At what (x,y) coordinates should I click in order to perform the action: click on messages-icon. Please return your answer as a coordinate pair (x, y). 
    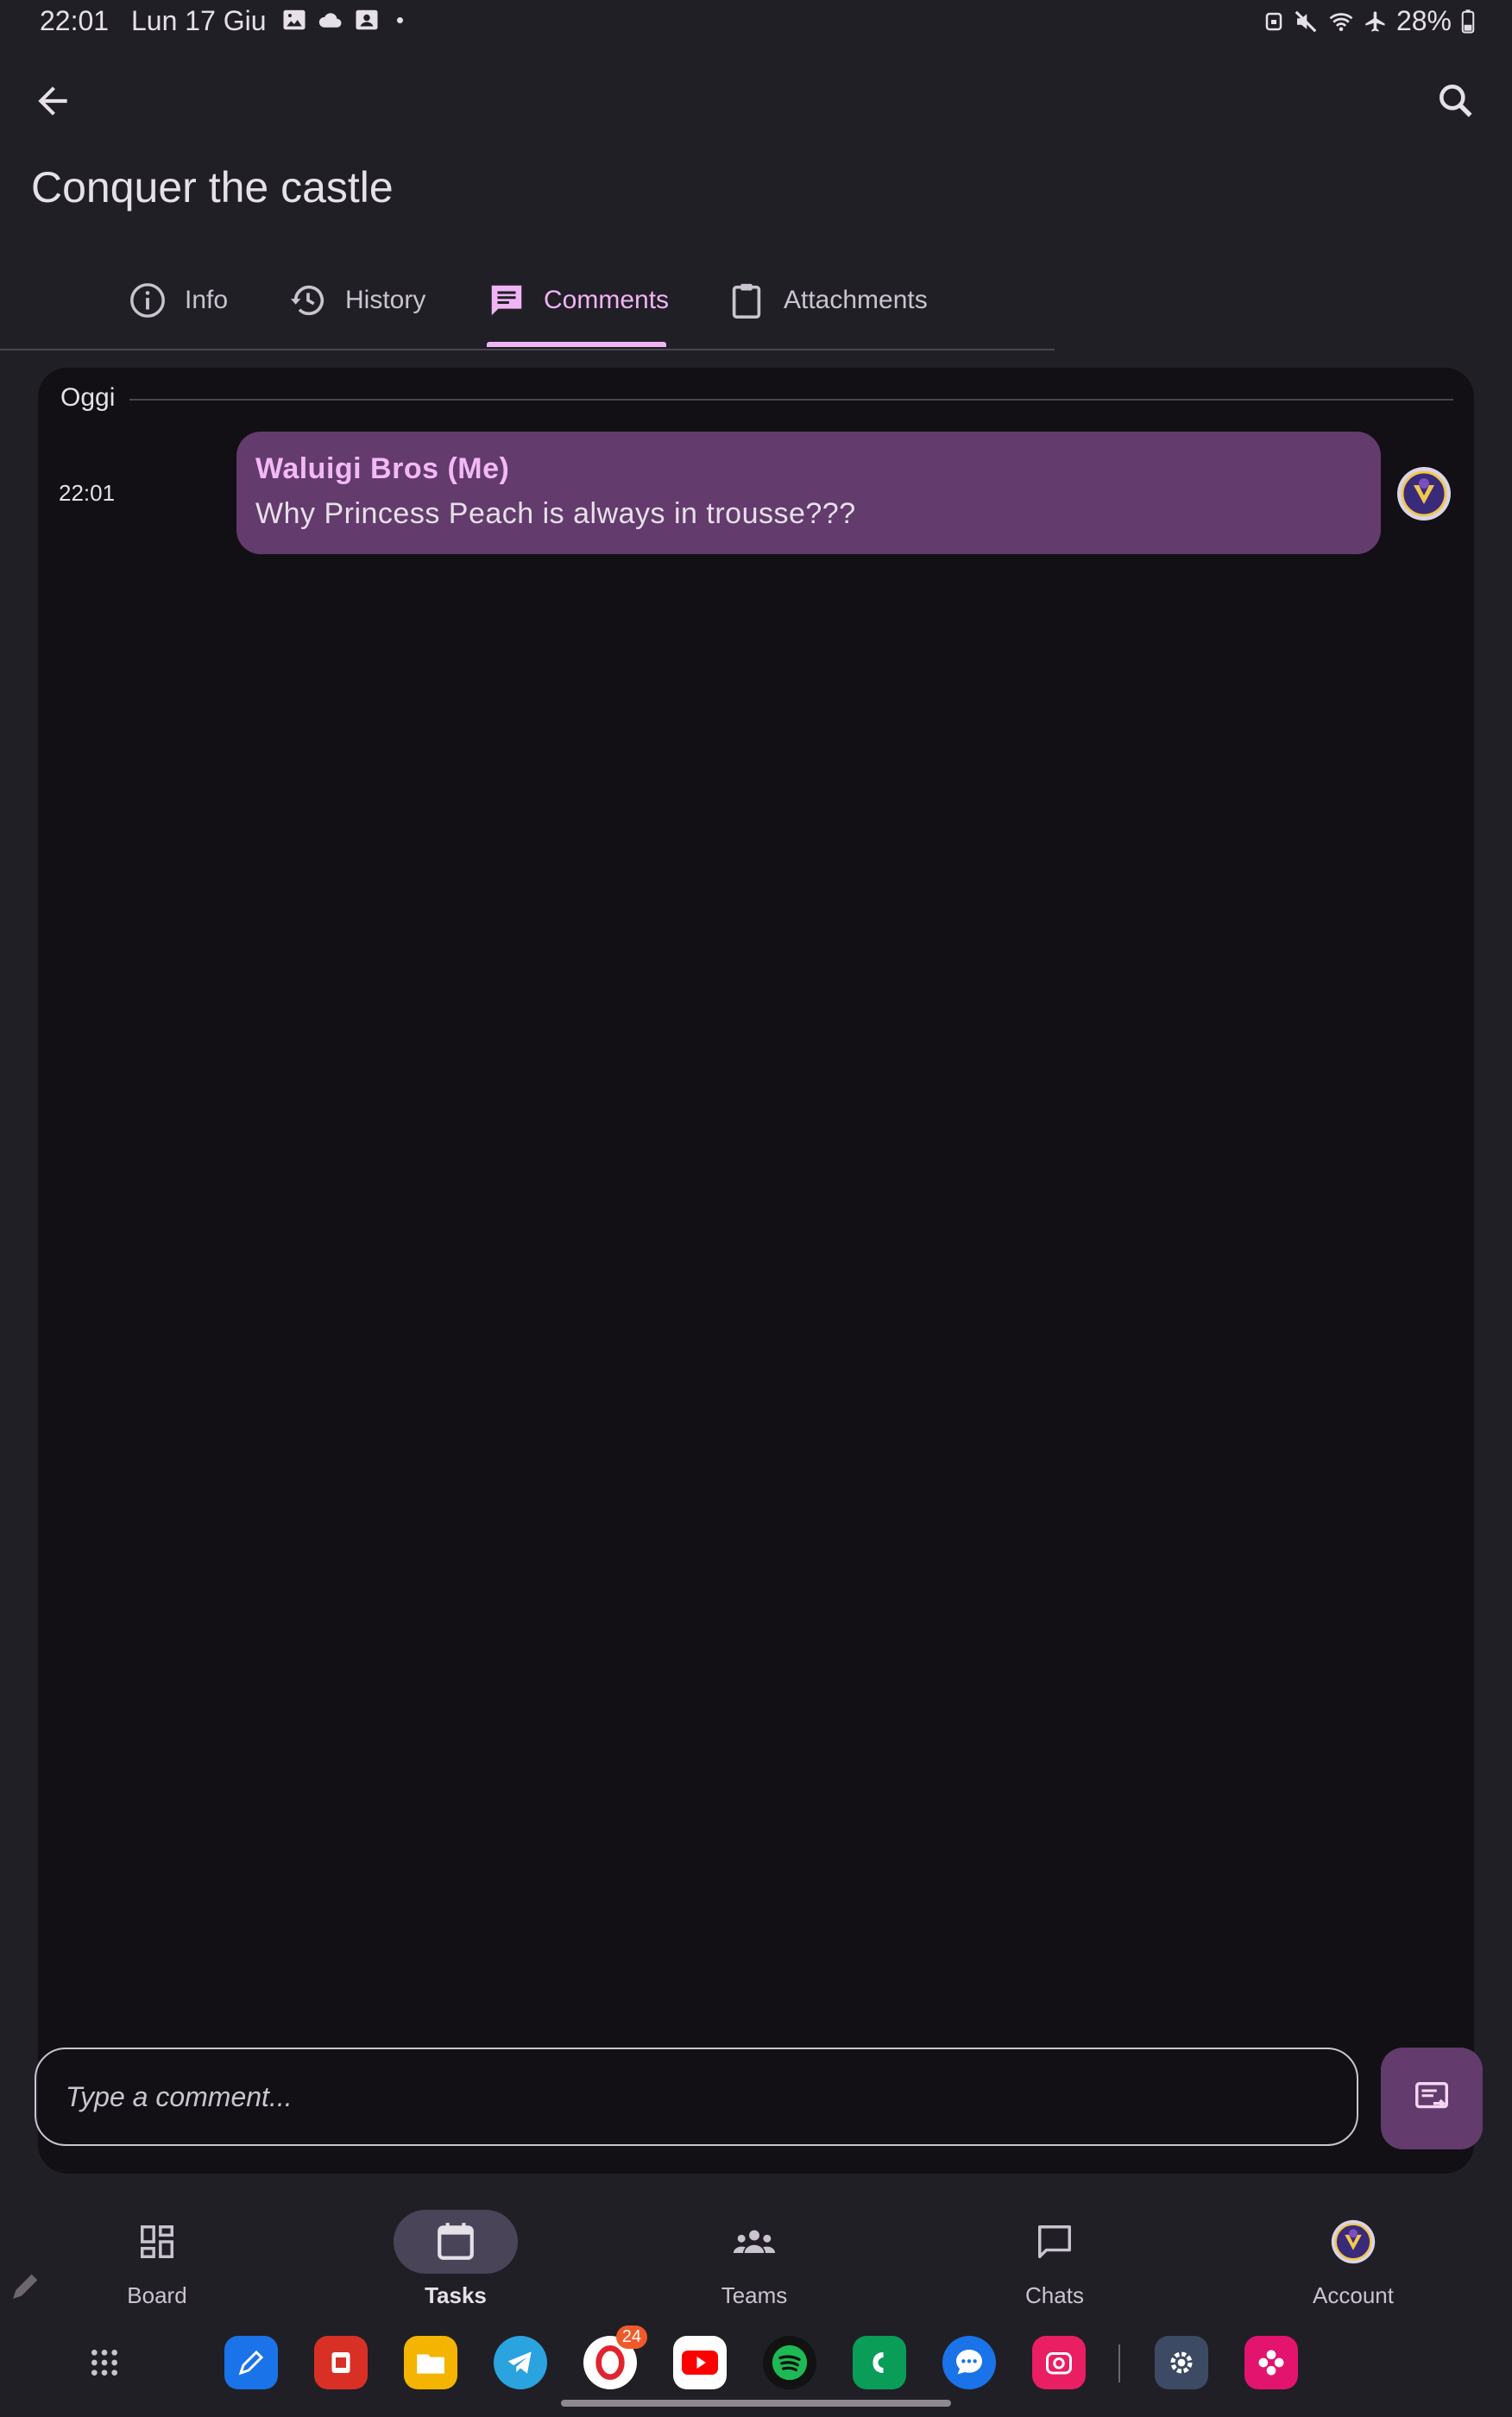
    Looking at the image, I should click on (969, 2362).